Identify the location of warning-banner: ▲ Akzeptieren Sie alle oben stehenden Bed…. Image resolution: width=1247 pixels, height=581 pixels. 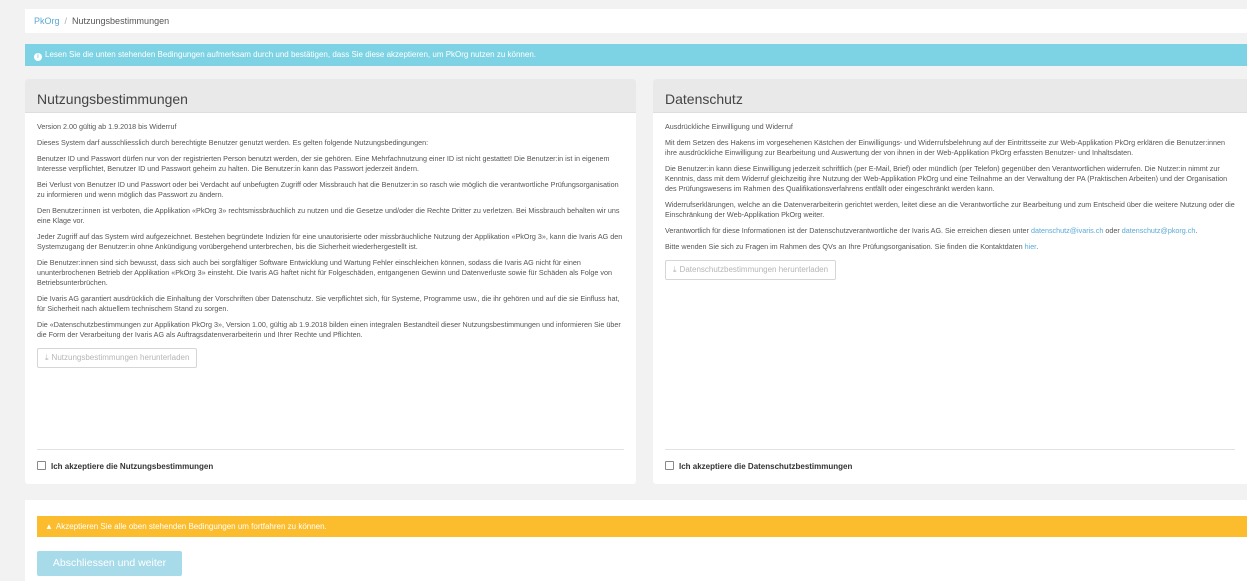
(642, 526).